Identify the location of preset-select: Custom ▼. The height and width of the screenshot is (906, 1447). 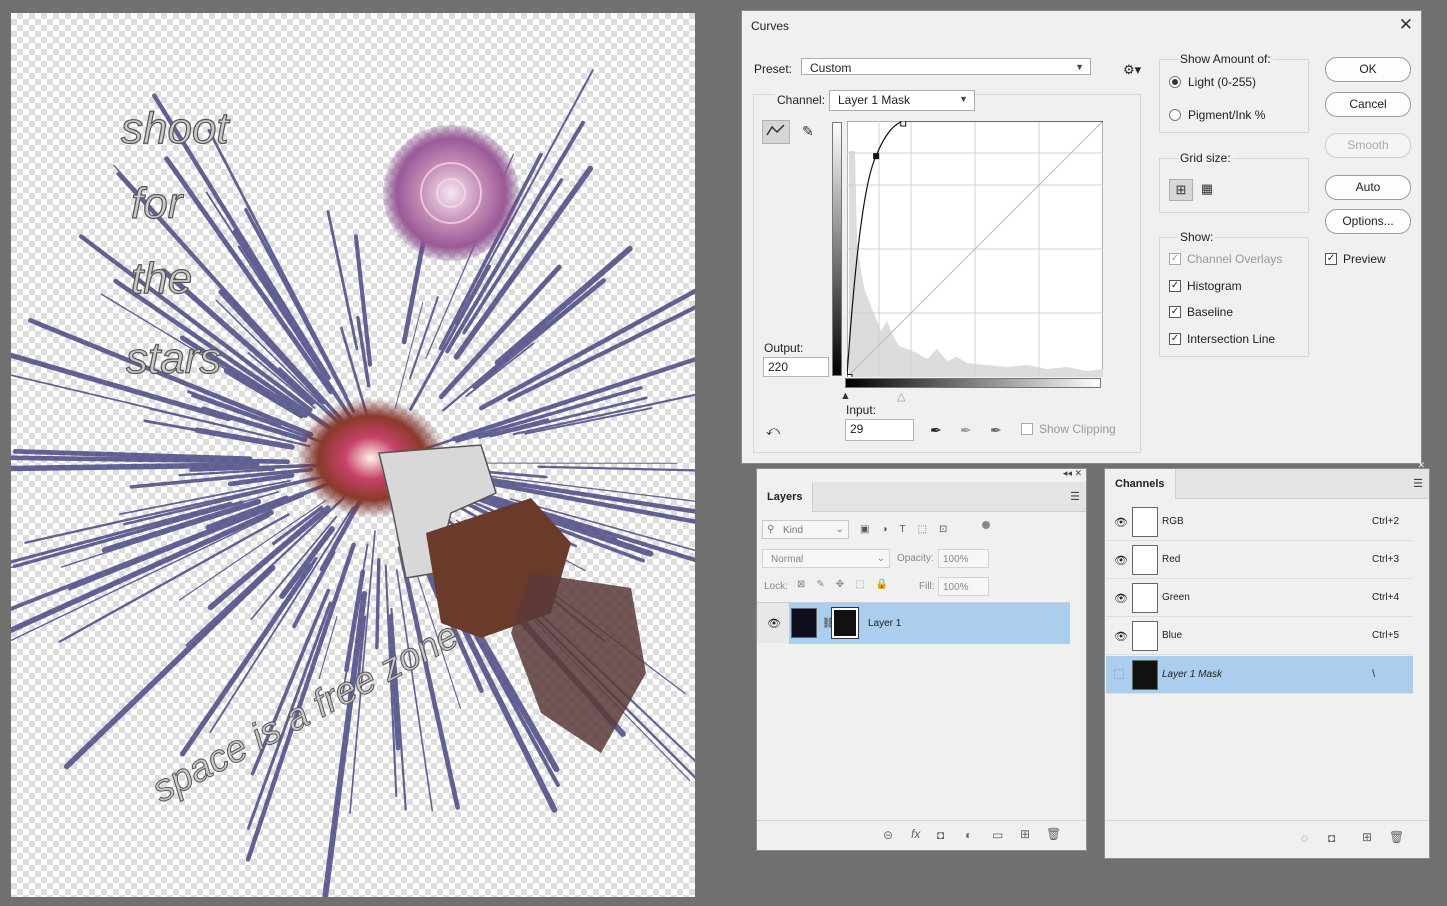
(946, 66).